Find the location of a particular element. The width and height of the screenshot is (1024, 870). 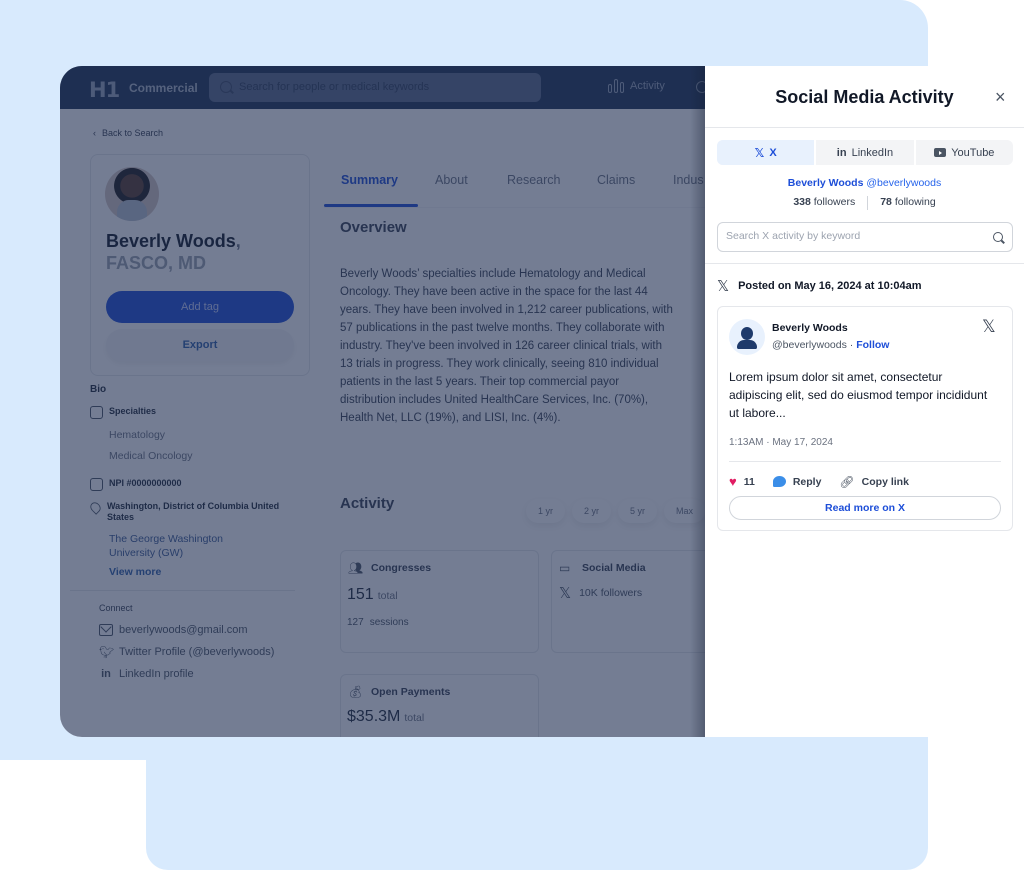

location-pin-icon is located at coordinates (95, 507).